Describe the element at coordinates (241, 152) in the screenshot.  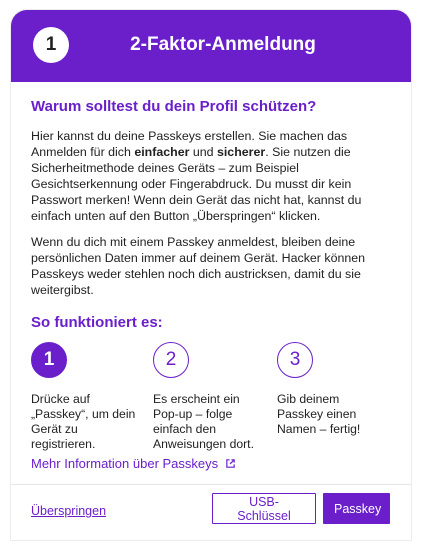
I see `intro-bold-safer: sicherer` at that location.